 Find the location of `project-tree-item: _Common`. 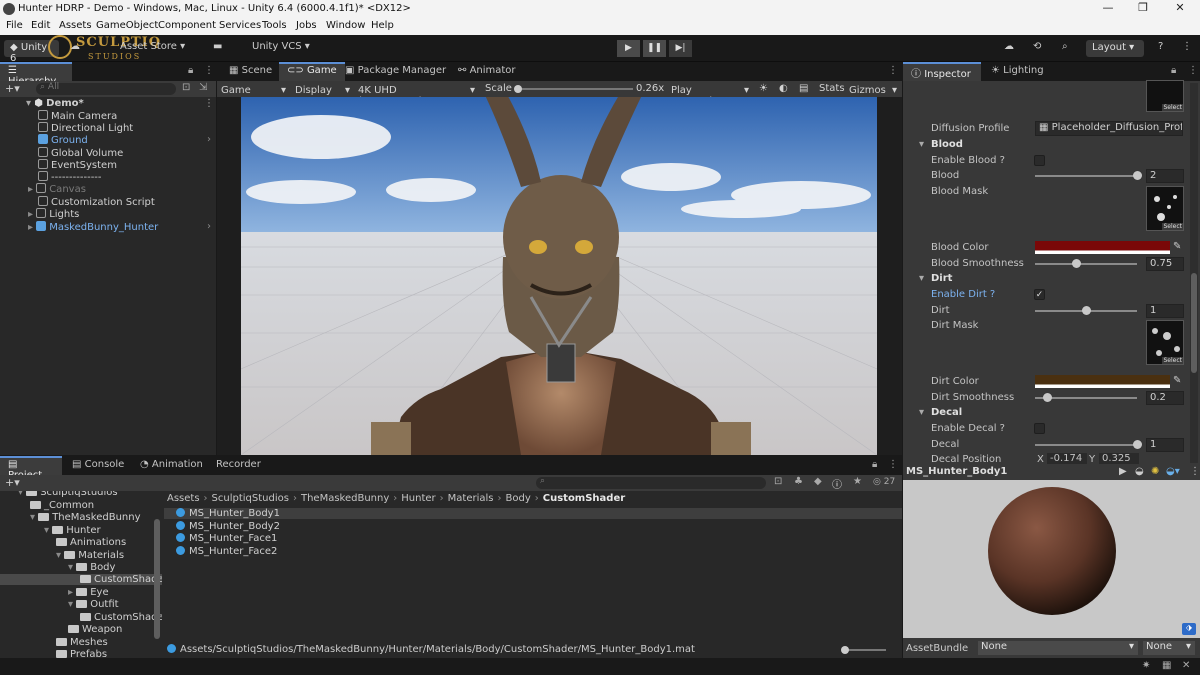

project-tree-item: _Common is located at coordinates (62, 505).